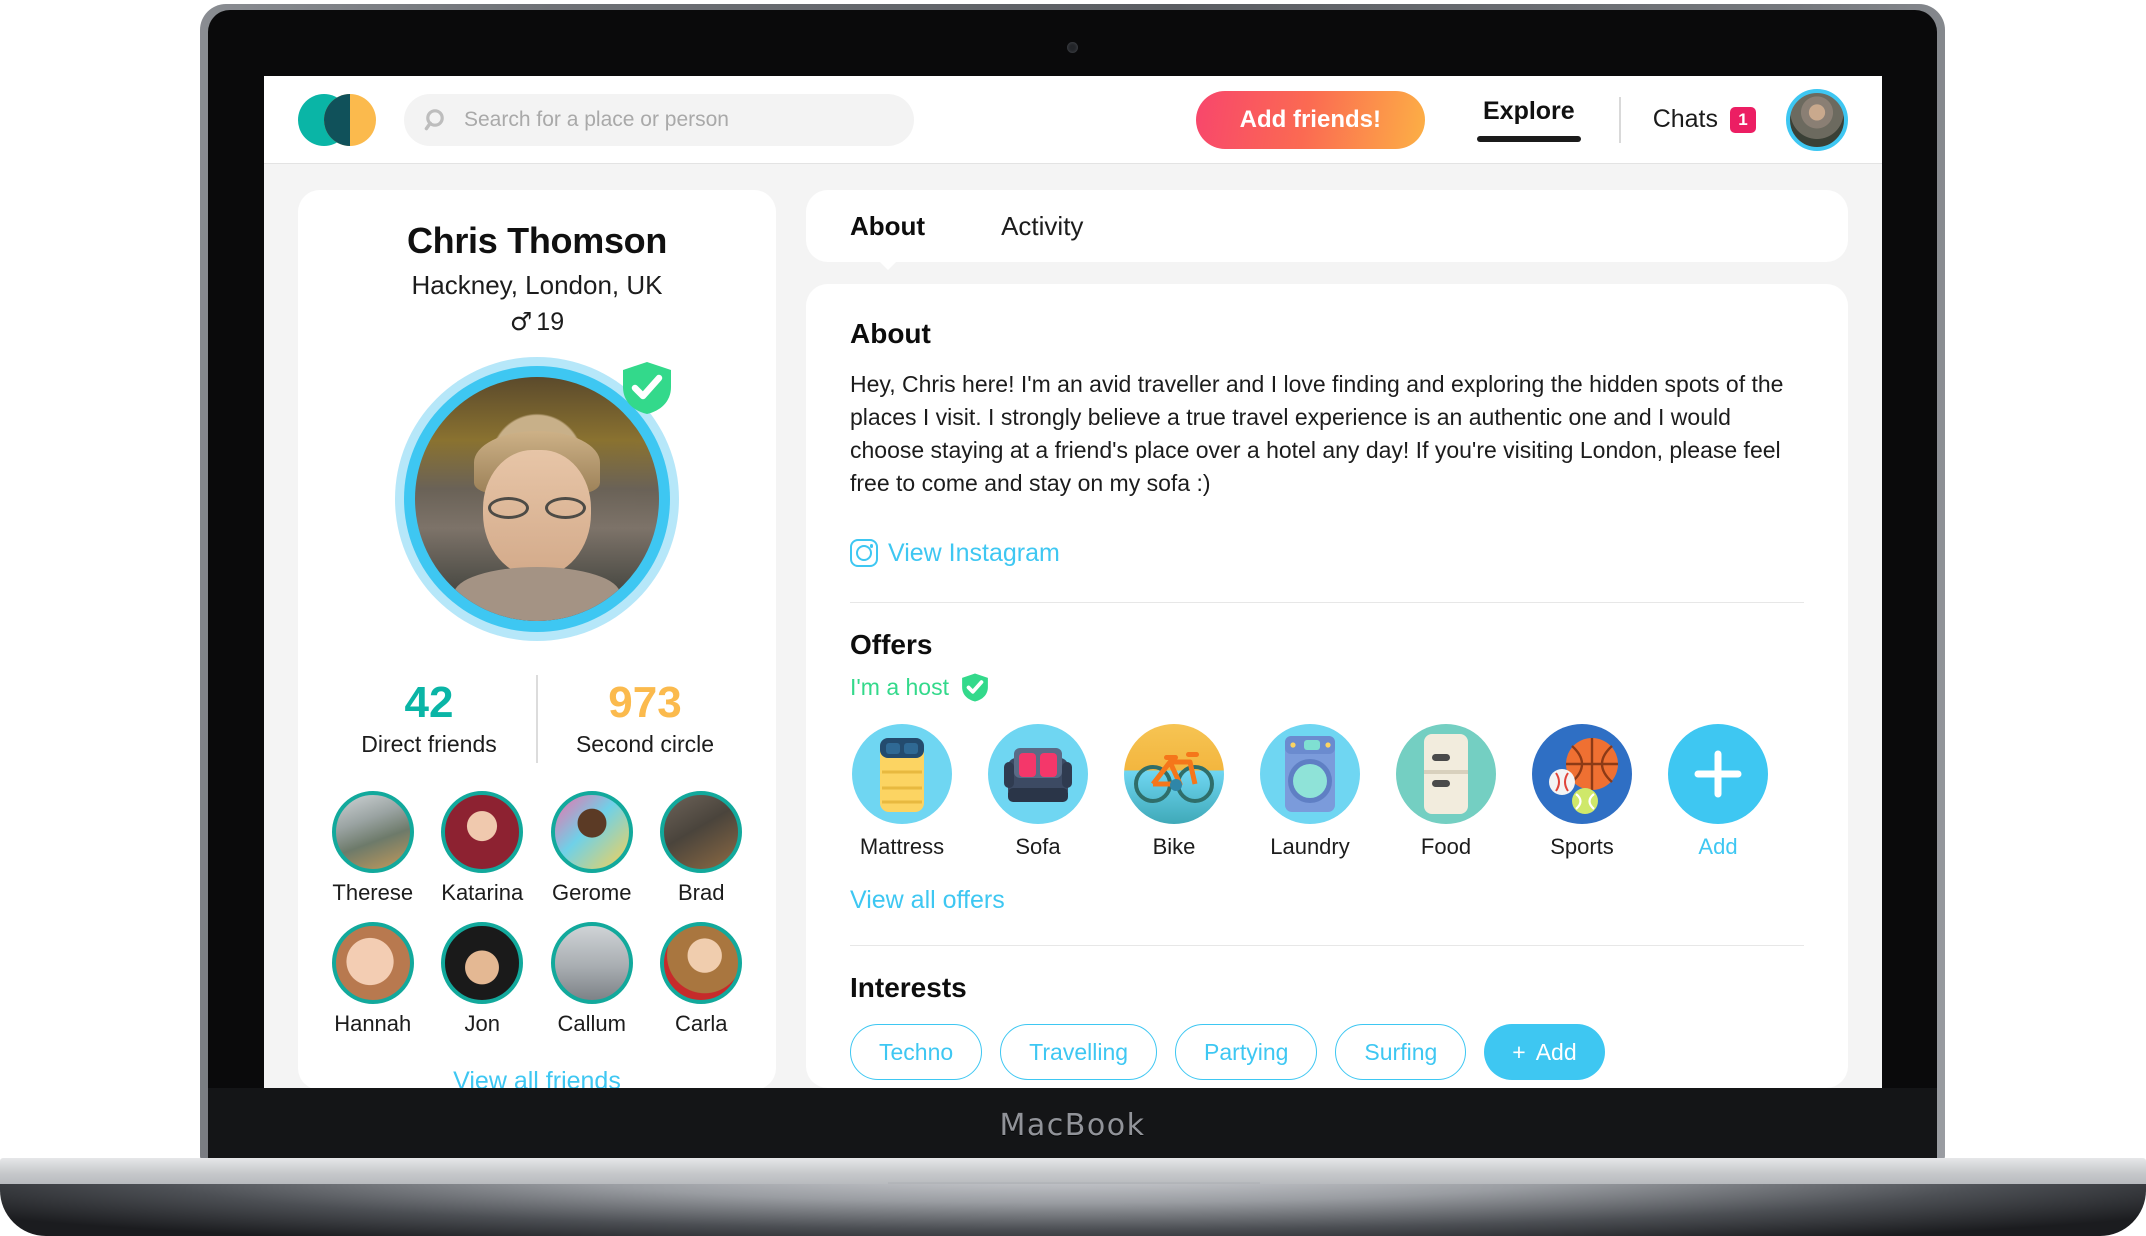 The height and width of the screenshot is (1236, 2146). Describe the element at coordinates (1519, 1051) in the screenshot. I see `plus-icon: +` at that location.